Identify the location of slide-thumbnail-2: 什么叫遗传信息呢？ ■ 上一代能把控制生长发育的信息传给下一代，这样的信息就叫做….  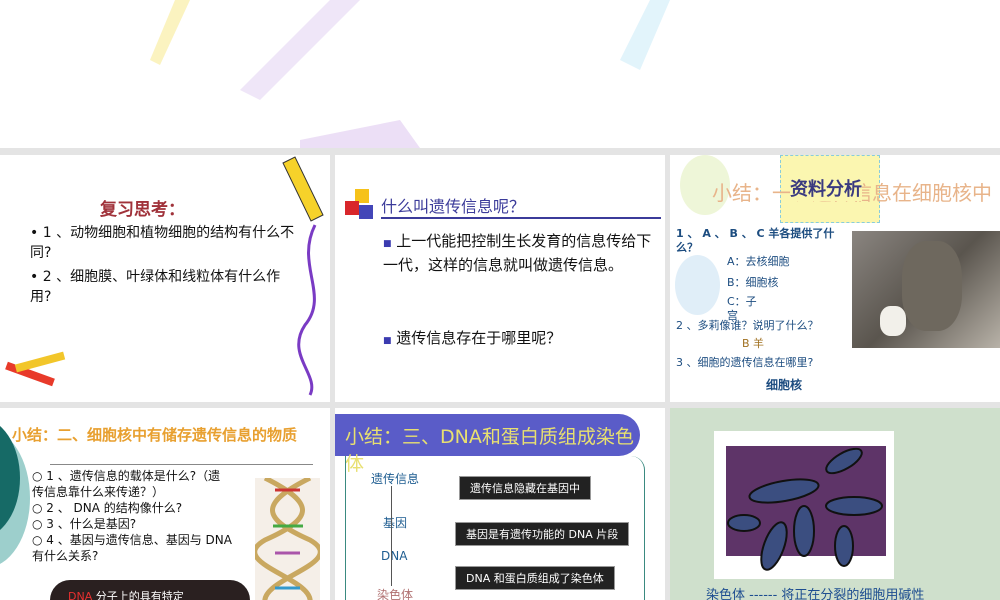
(500, 278).